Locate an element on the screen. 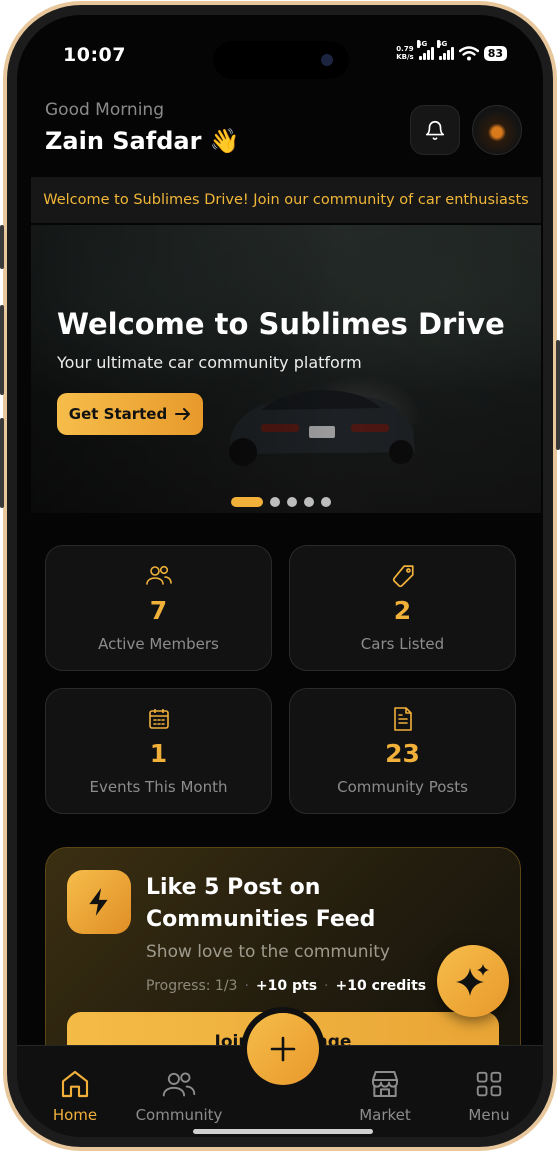  power-button is located at coordinates (558, 395).